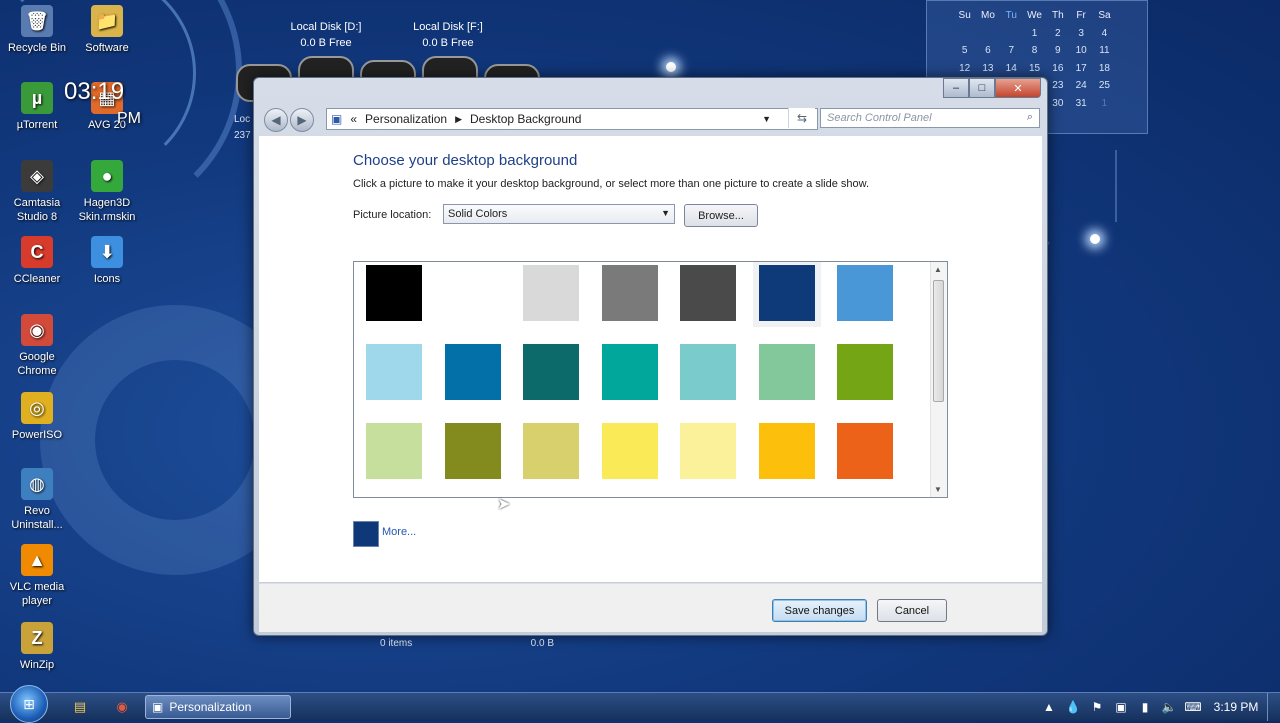  Describe the element at coordinates (29, 704) in the screenshot. I see `start-button: ⊞` at that location.